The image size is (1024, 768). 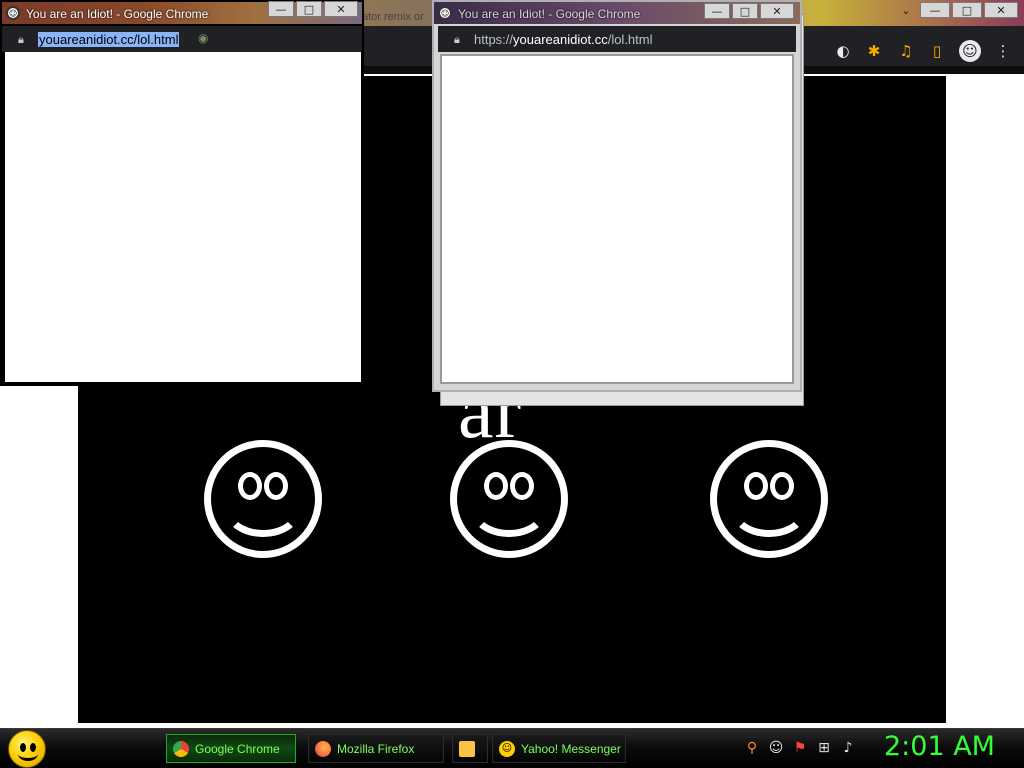 I want to click on tab-search-icon: ⌄, so click(x=906, y=10).